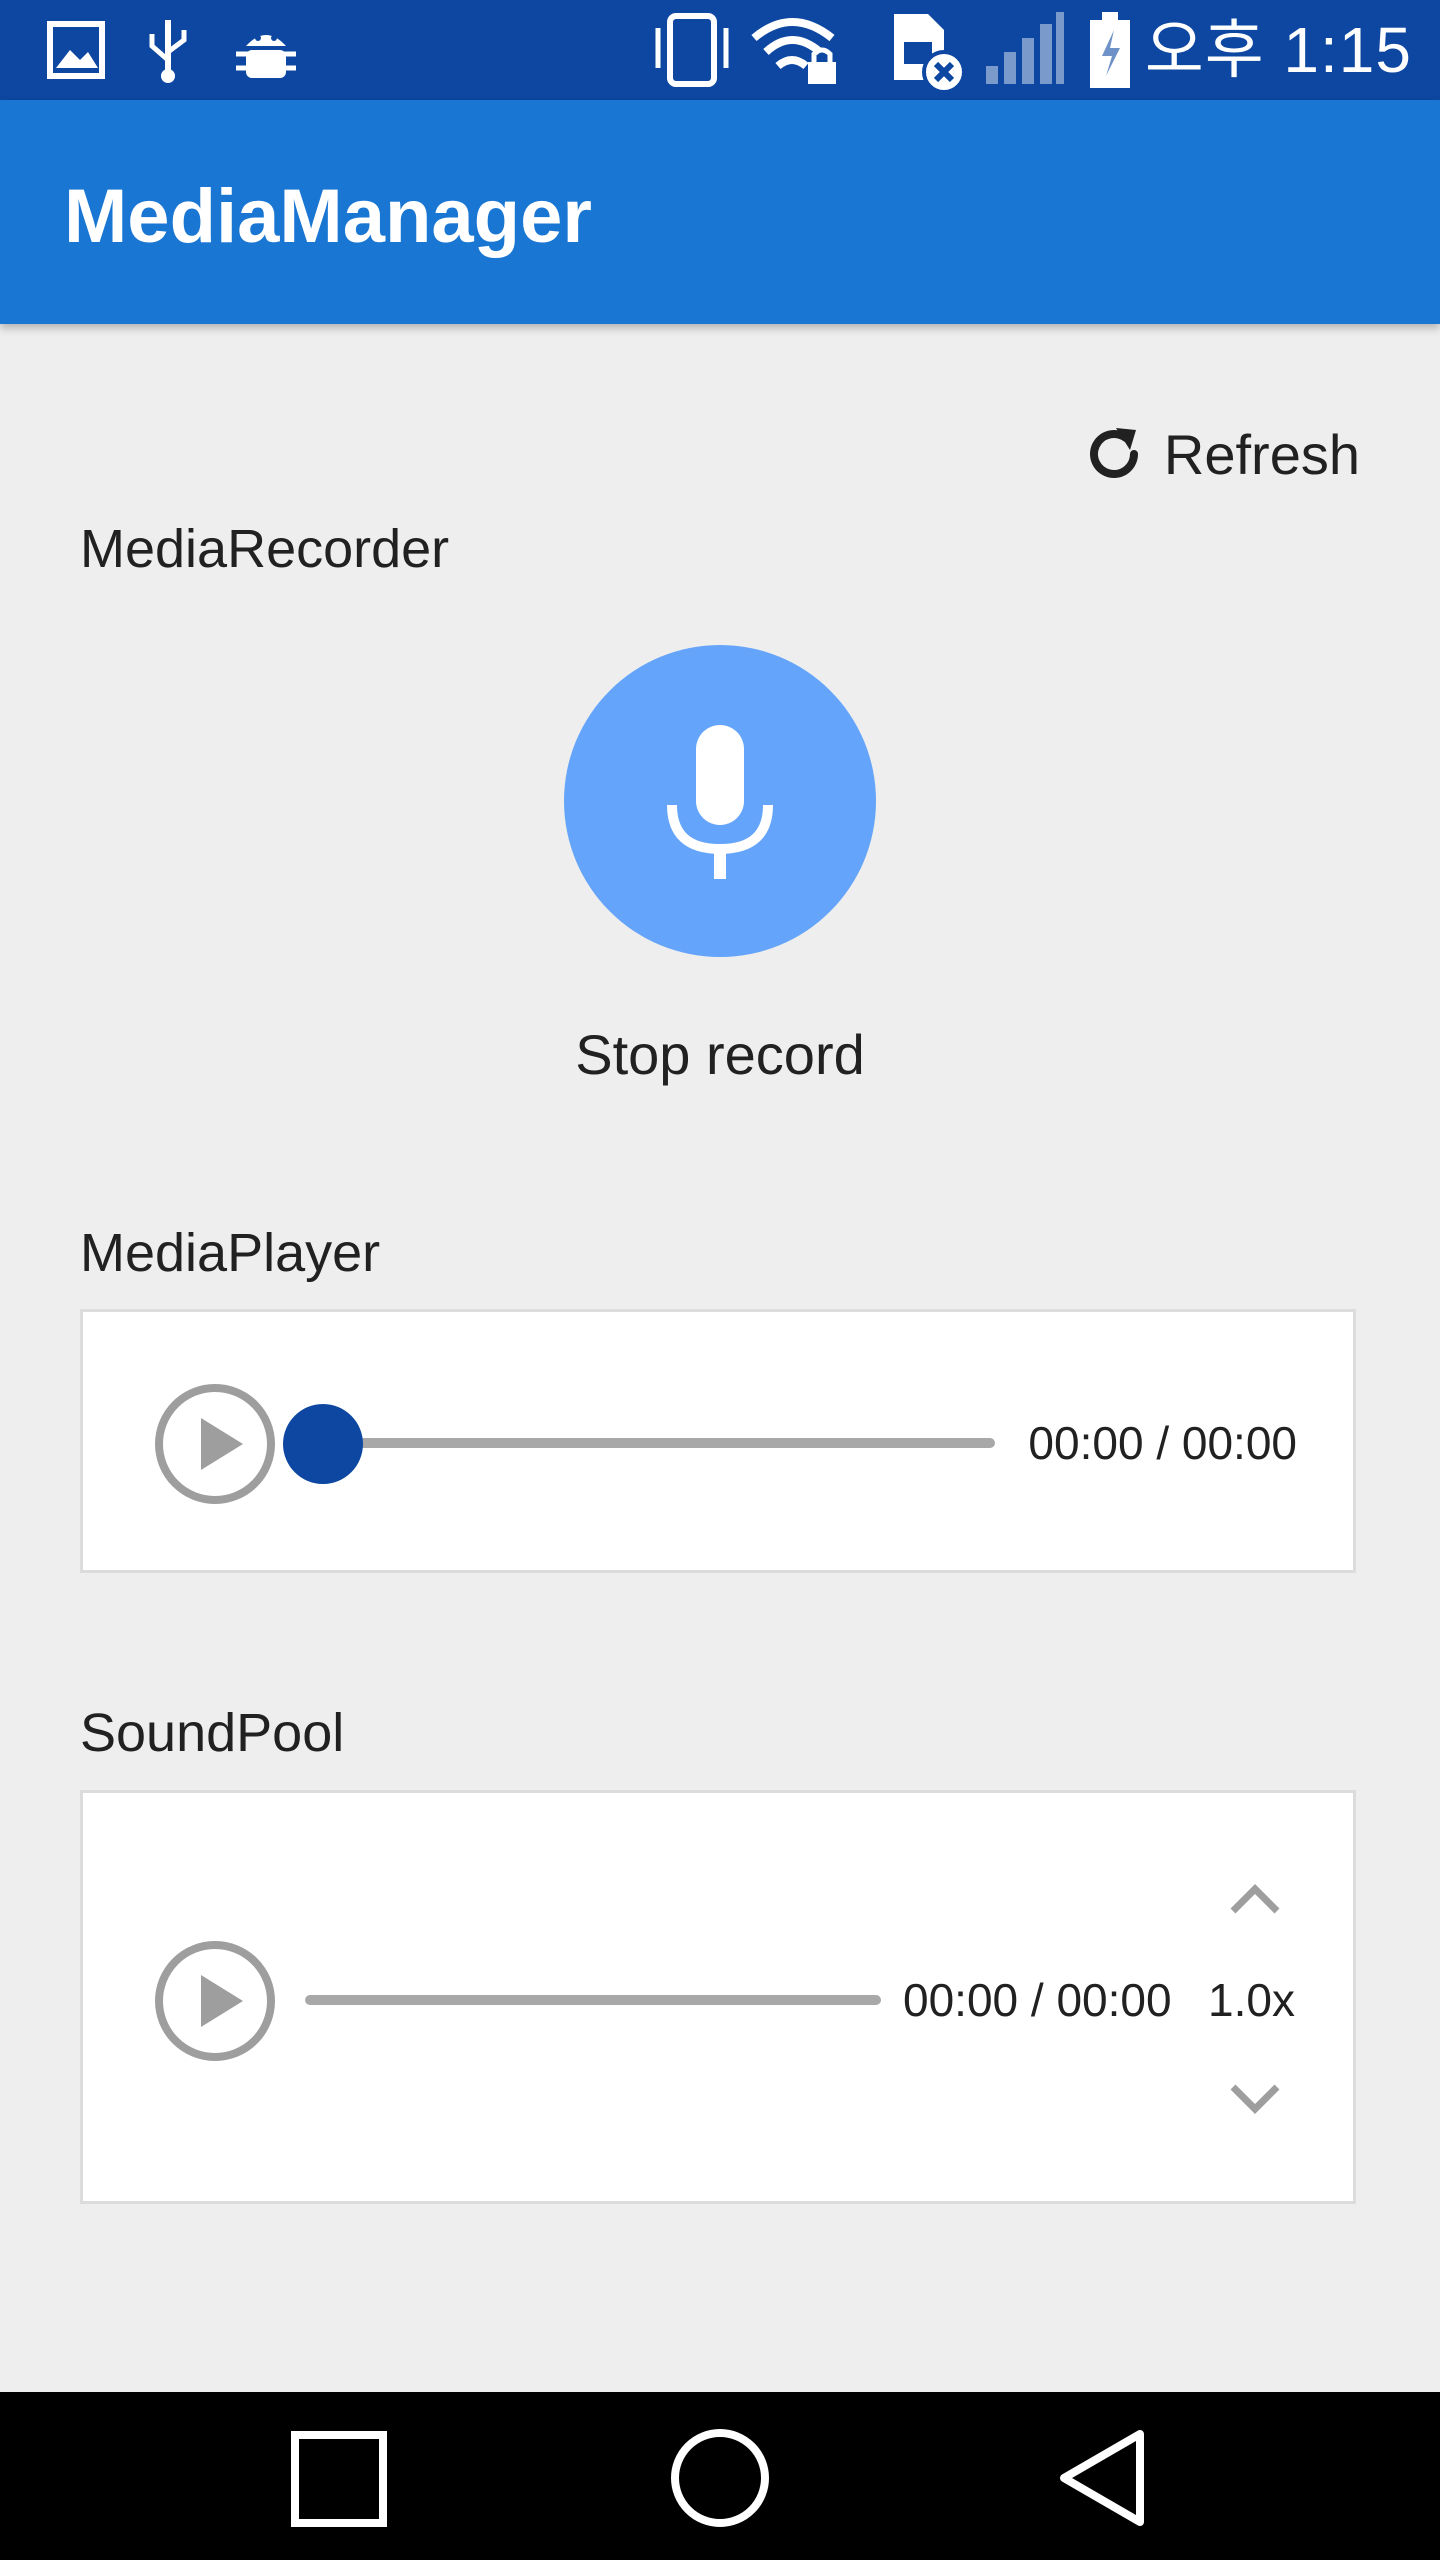  I want to click on player-time: 00:00 / 00:00, so click(1162, 1443).